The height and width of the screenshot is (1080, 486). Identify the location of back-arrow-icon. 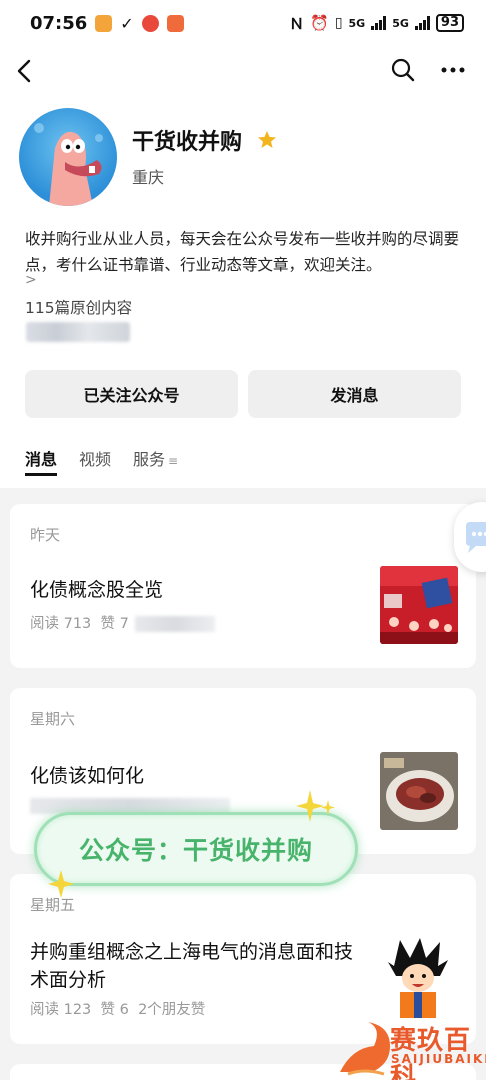
(25, 71).